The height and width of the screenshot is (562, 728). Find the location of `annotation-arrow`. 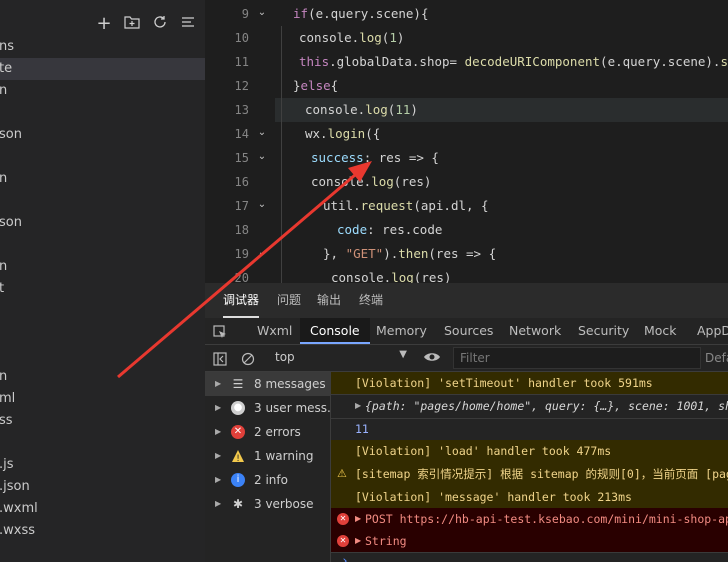

annotation-arrow is located at coordinates (244, 270).